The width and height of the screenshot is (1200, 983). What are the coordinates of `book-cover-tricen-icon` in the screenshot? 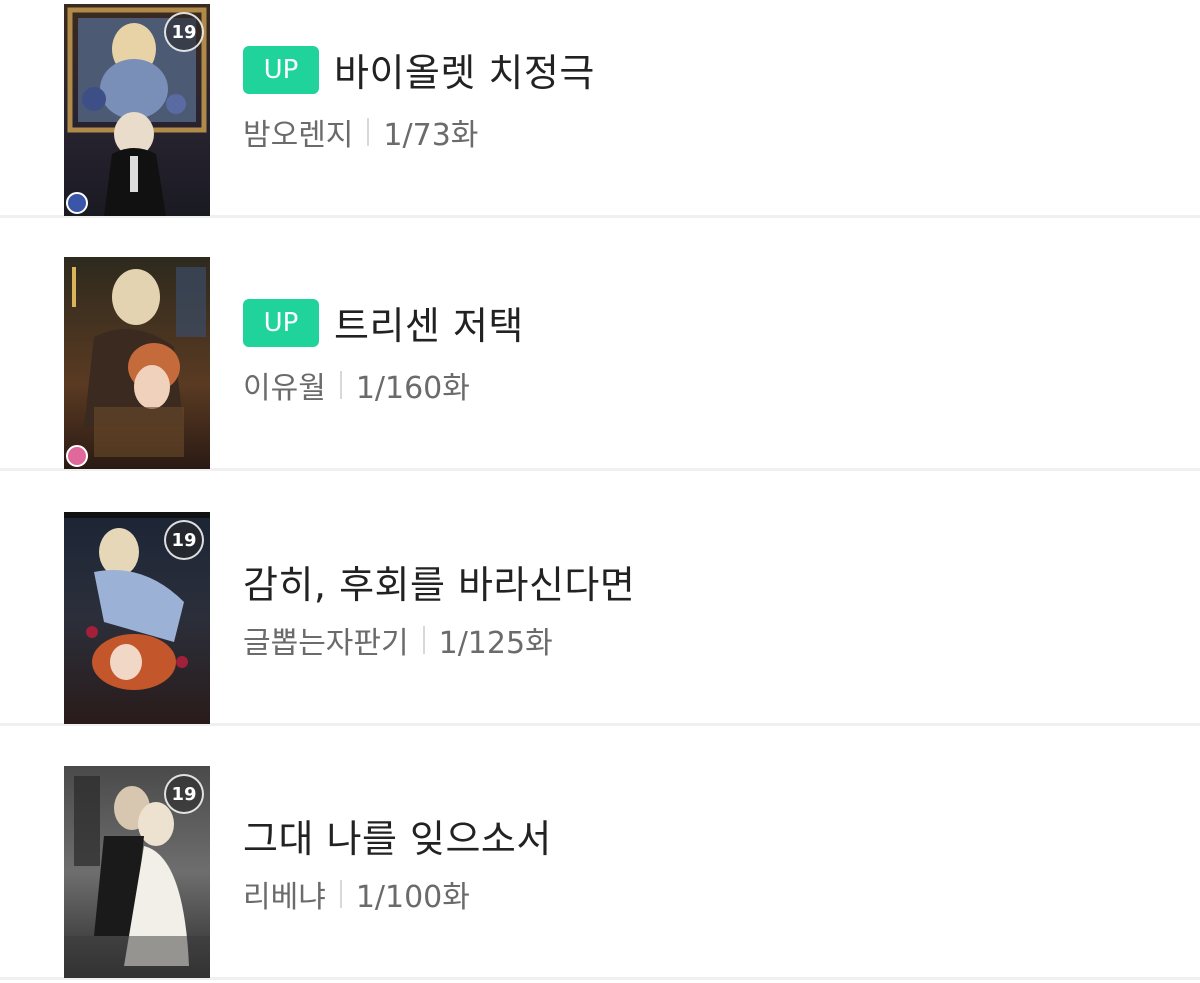 It's located at (137, 363).